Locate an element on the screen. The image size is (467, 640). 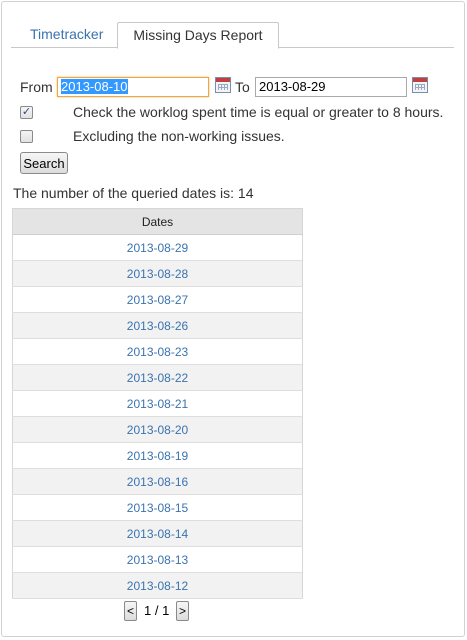
to-date-input: 2013-08-29 is located at coordinates (331, 87).